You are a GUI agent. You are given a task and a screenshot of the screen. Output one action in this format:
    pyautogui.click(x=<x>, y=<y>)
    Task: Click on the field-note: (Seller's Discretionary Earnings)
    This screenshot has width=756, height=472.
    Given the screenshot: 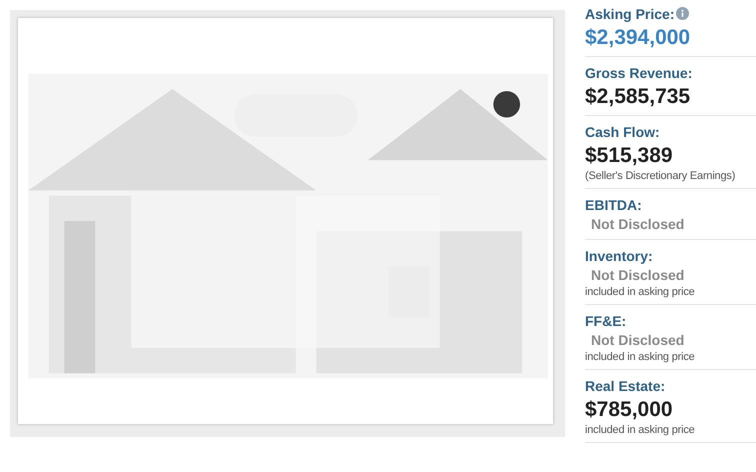 What is the action you would take?
    pyautogui.click(x=660, y=176)
    